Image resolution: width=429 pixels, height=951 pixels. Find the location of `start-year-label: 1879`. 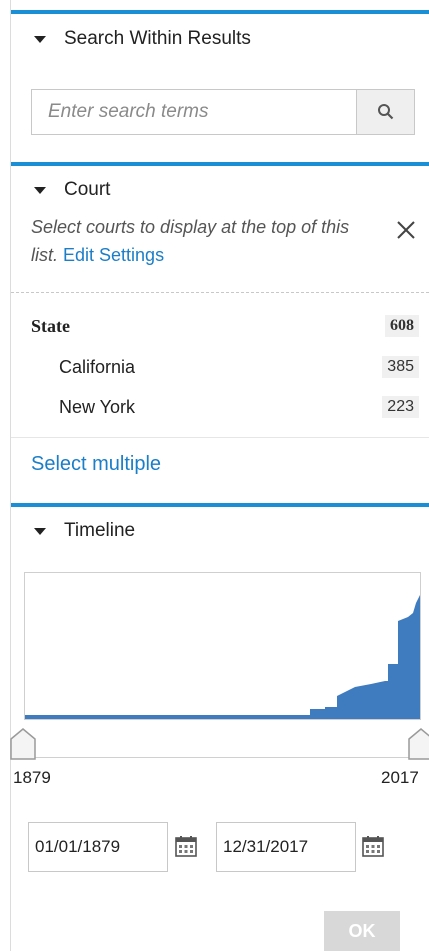

start-year-label: 1879 is located at coordinates (32, 777).